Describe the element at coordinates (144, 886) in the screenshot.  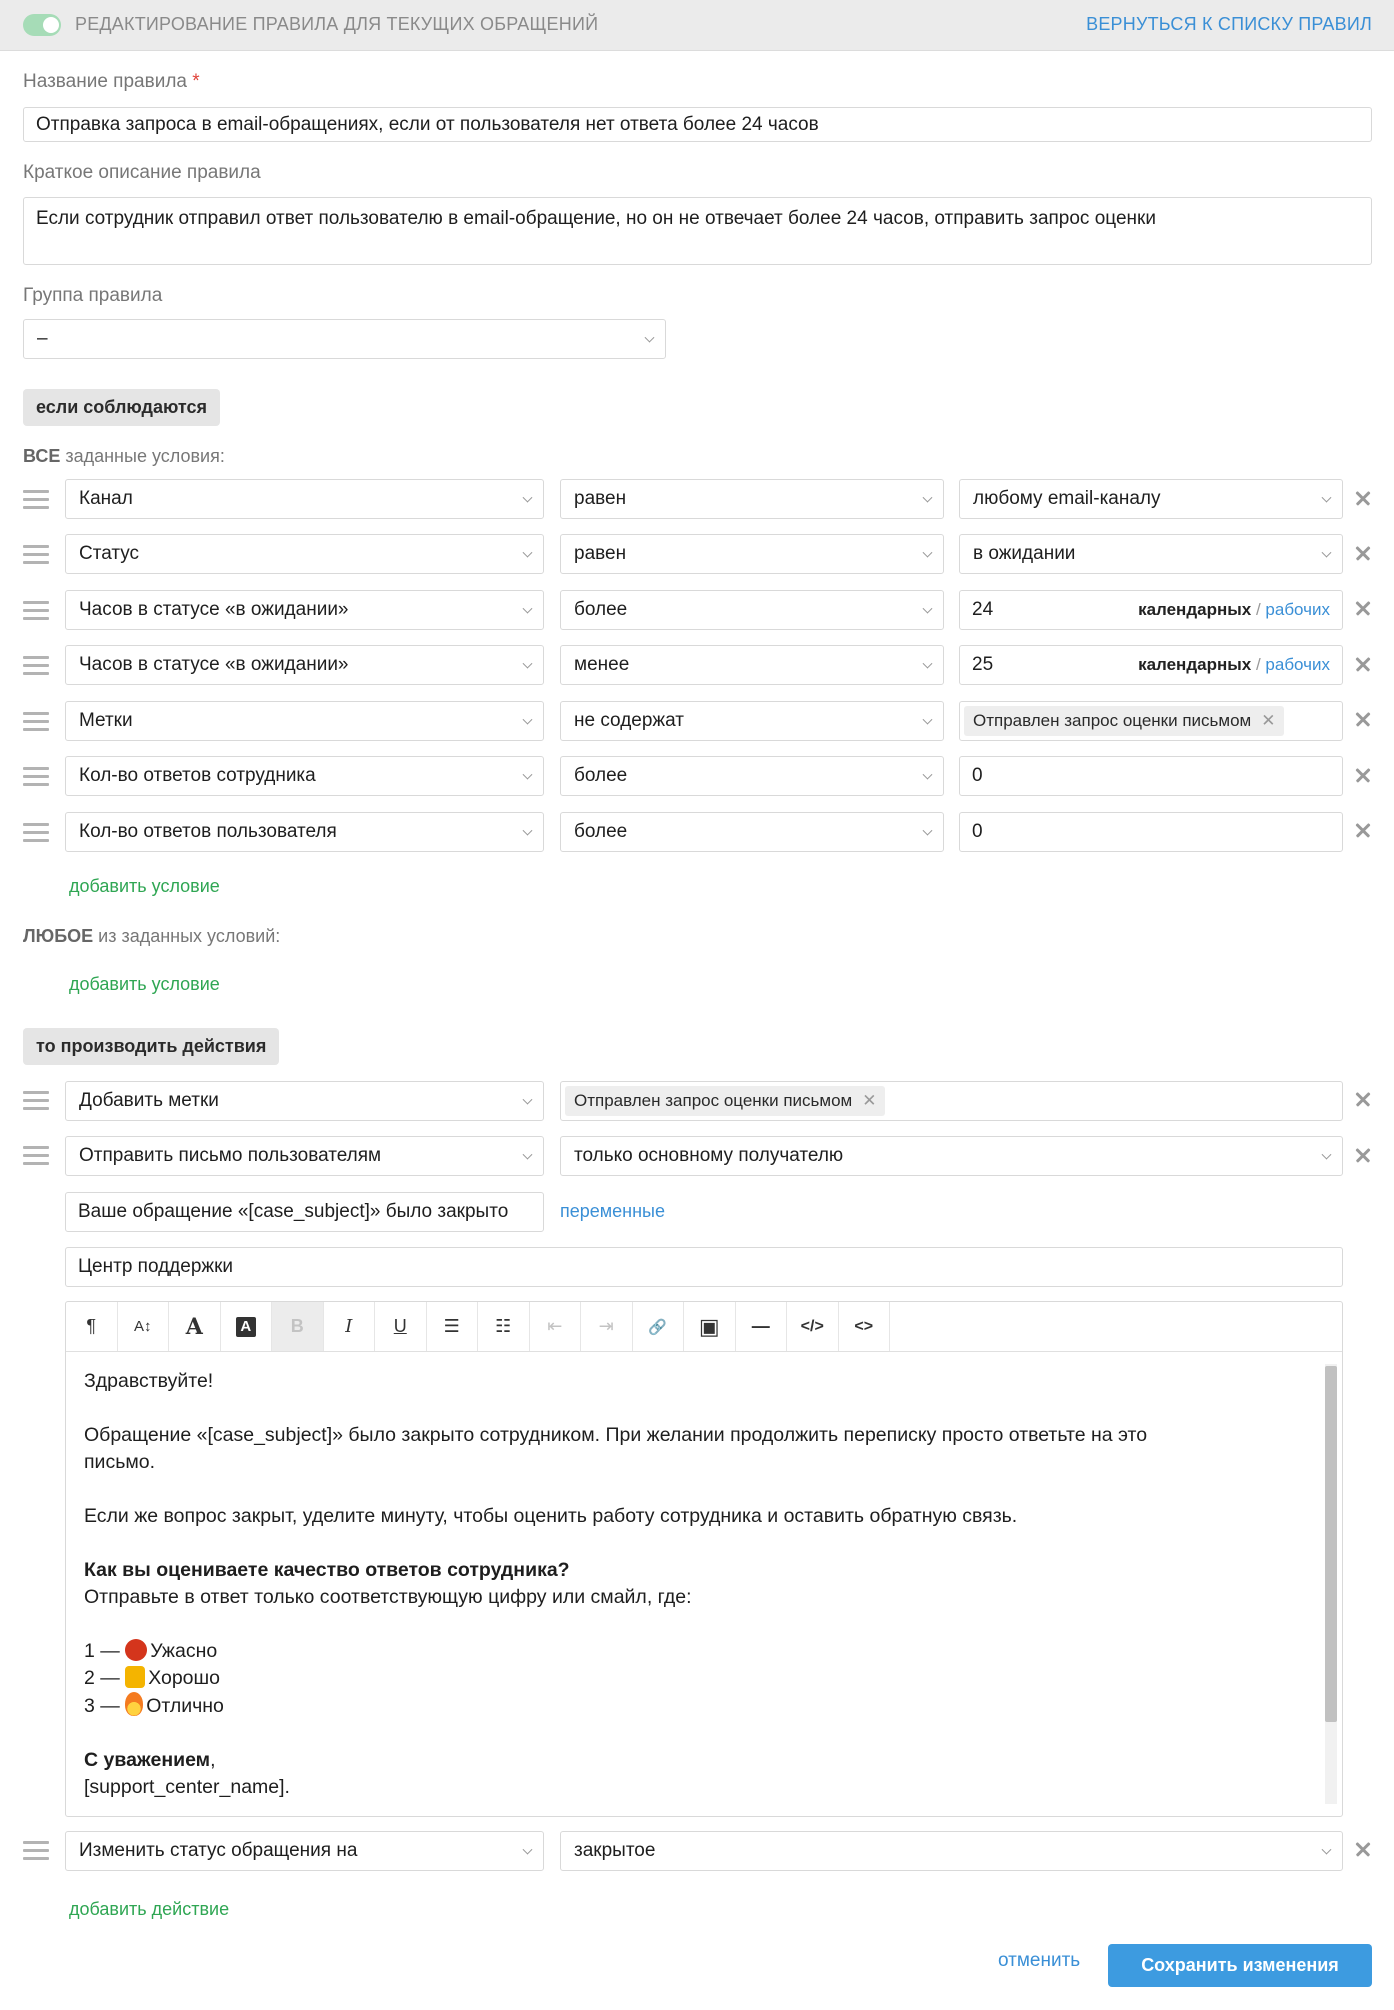
I see `add-condition-all-link: добавить условие` at that location.